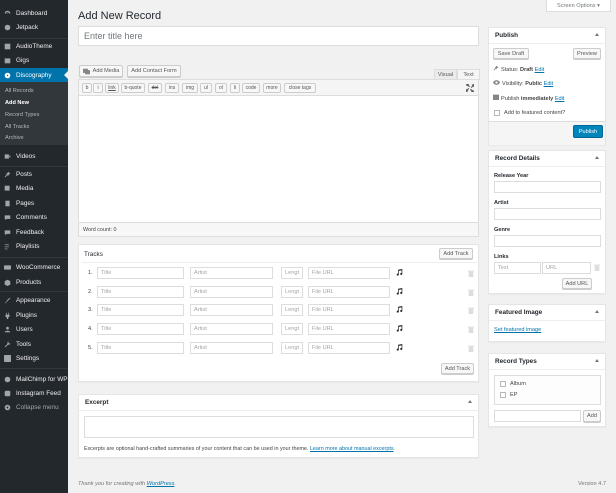  Describe the element at coordinates (34, 379) in the screenshot. I see `menu-mailchimp: MailChimp for WP` at that location.